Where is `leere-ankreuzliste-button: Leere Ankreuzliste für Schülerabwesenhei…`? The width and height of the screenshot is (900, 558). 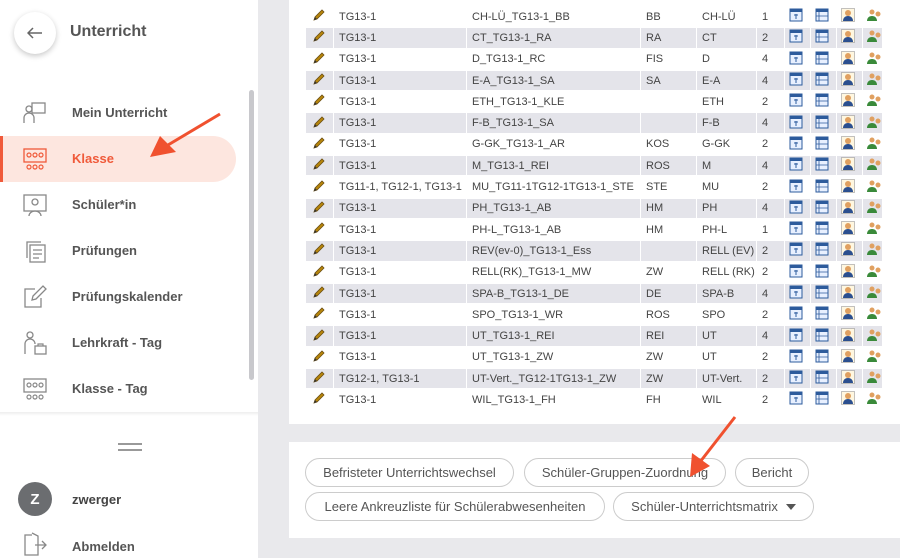
leere-ankreuzliste-button: Leere Ankreuzliste für Schülerabwesenhei… is located at coordinates (455, 506).